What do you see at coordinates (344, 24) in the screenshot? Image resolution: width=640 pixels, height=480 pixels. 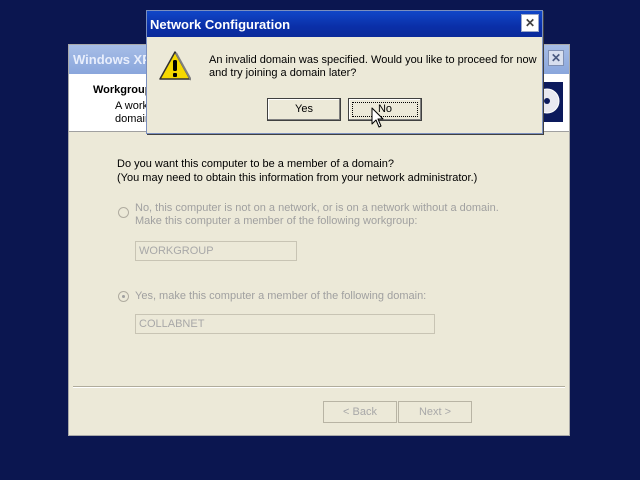 I see `dialog-titlebar: Network Configuration ✕` at bounding box center [344, 24].